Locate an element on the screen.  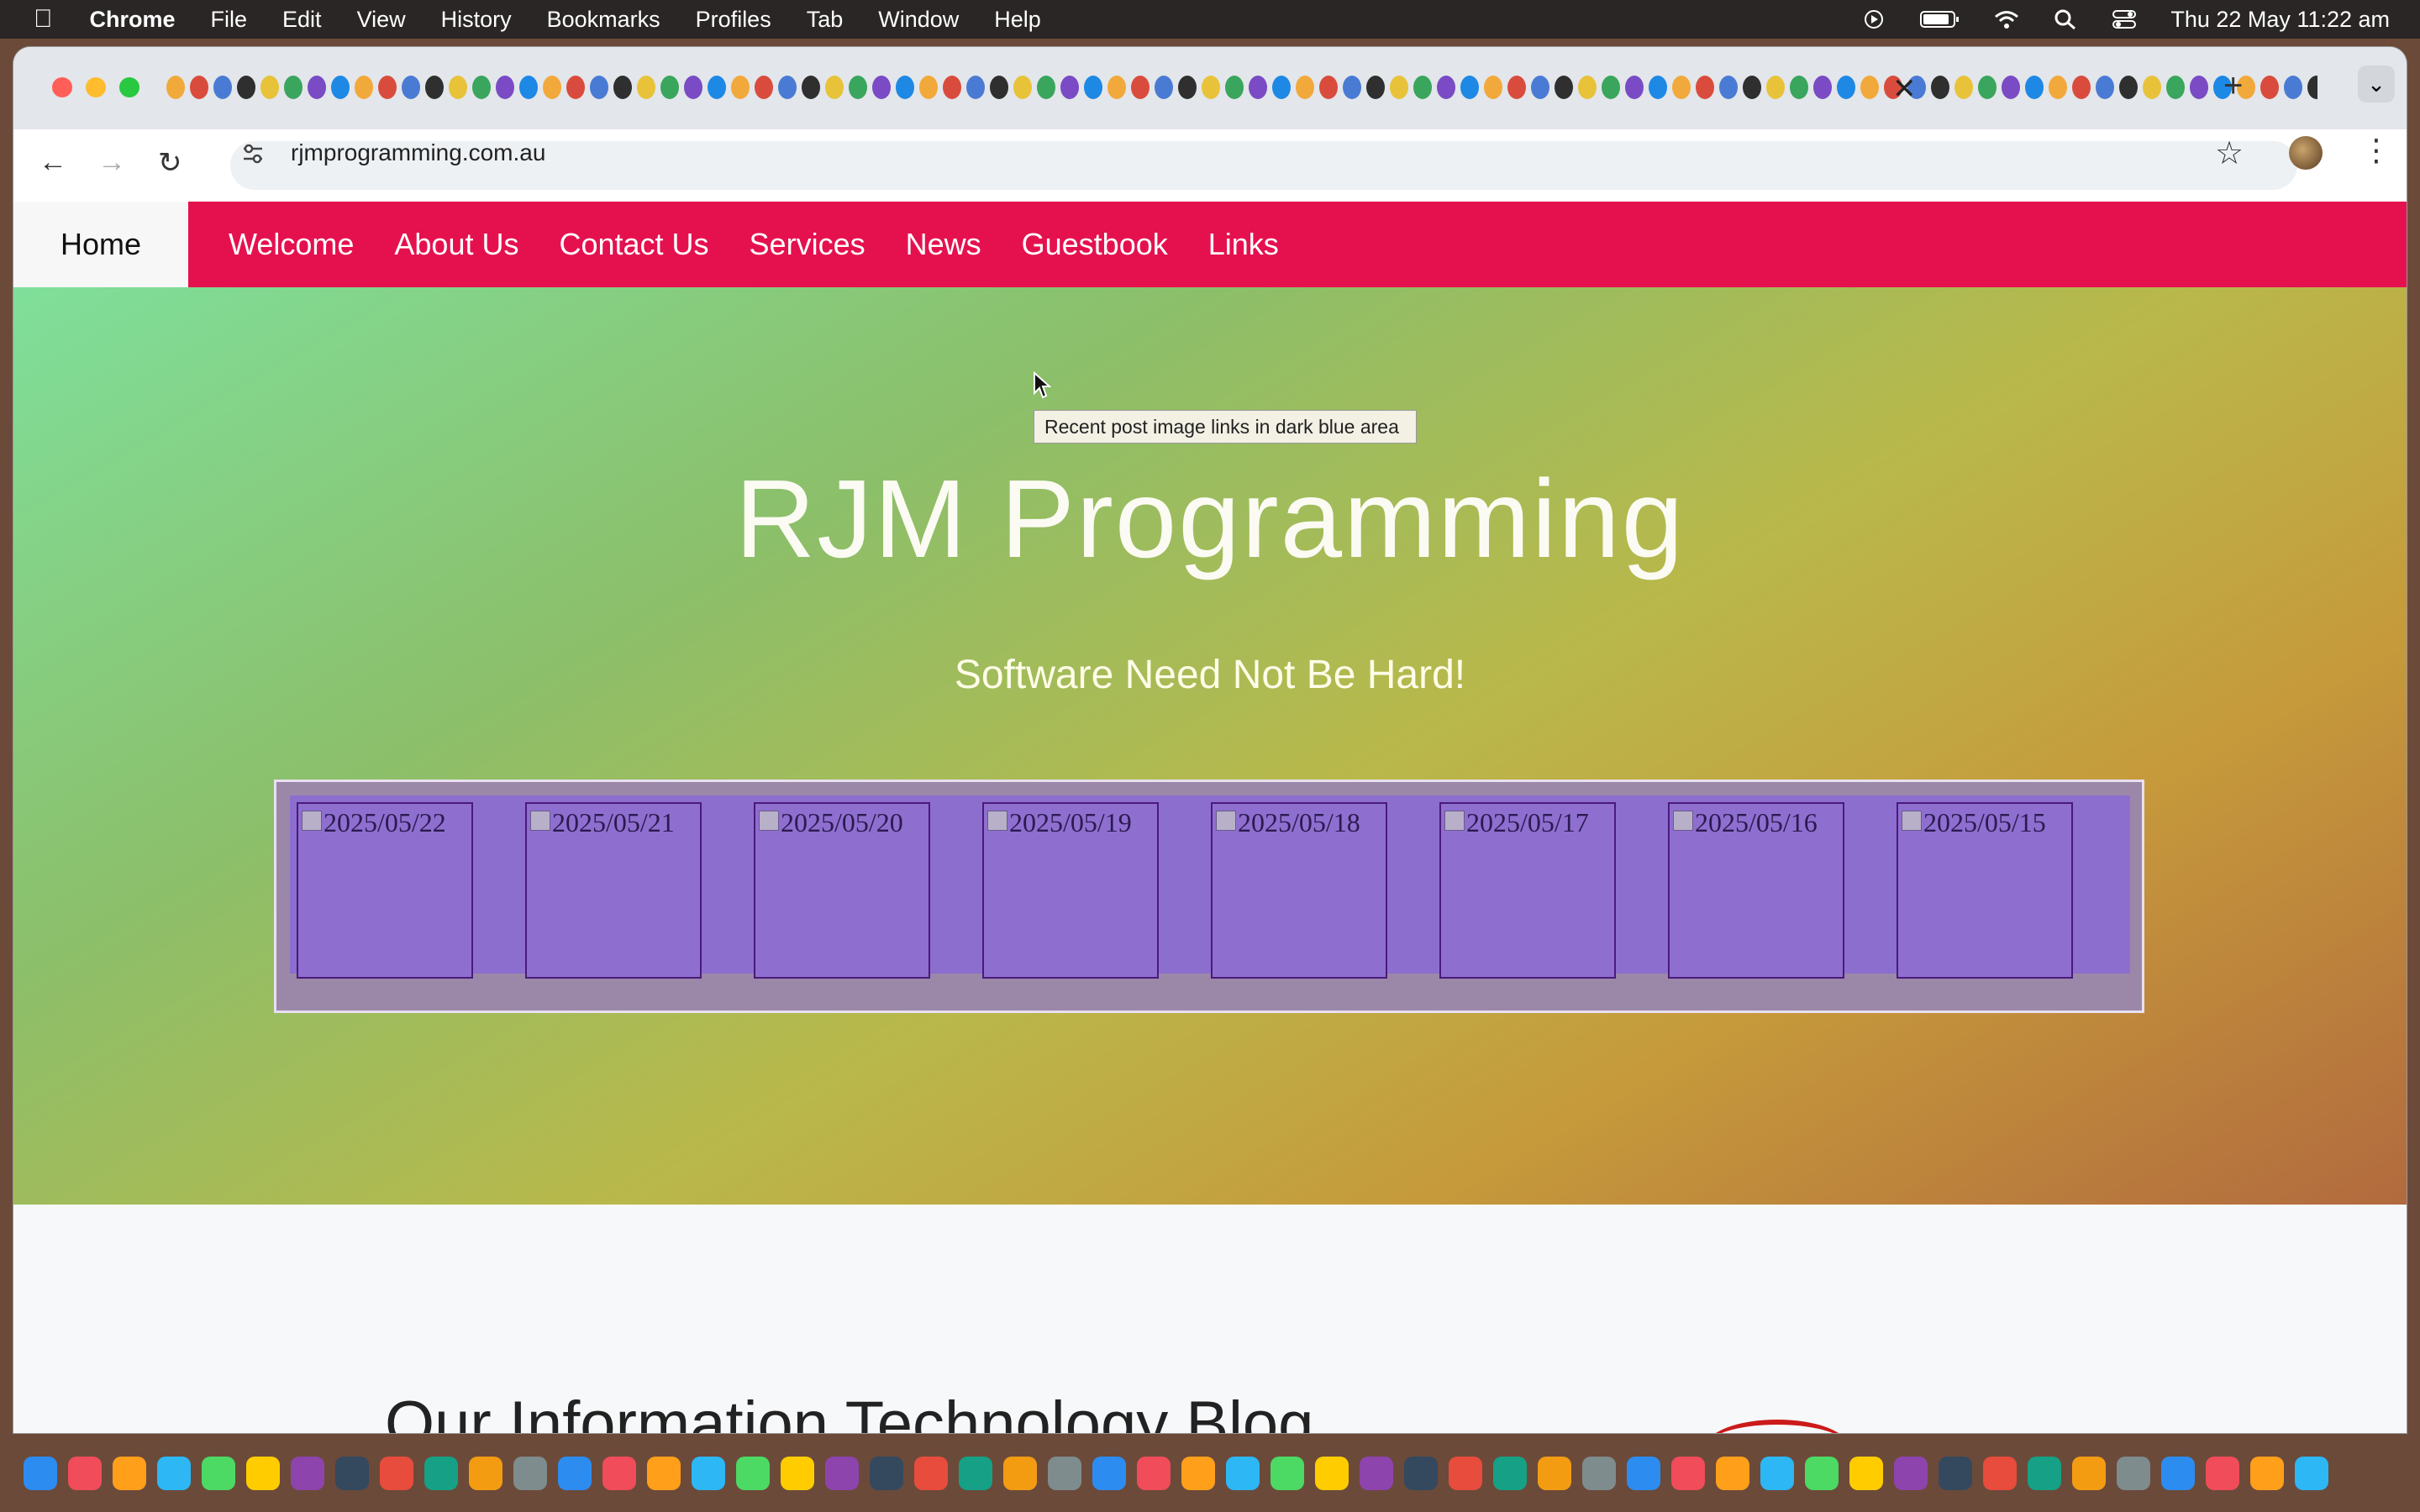
menu-history: History is located at coordinates (477, 20).